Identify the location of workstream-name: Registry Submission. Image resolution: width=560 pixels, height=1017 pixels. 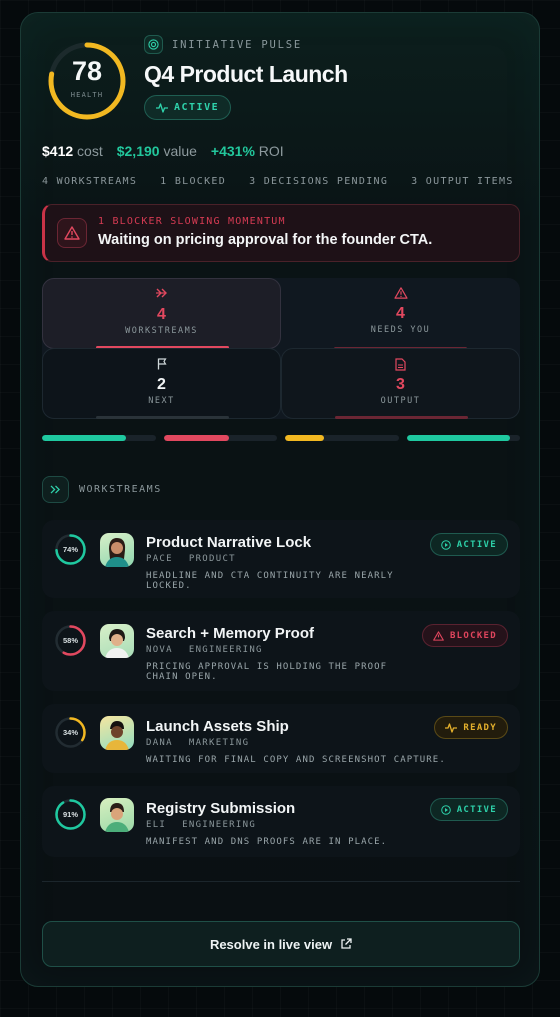
(221, 808).